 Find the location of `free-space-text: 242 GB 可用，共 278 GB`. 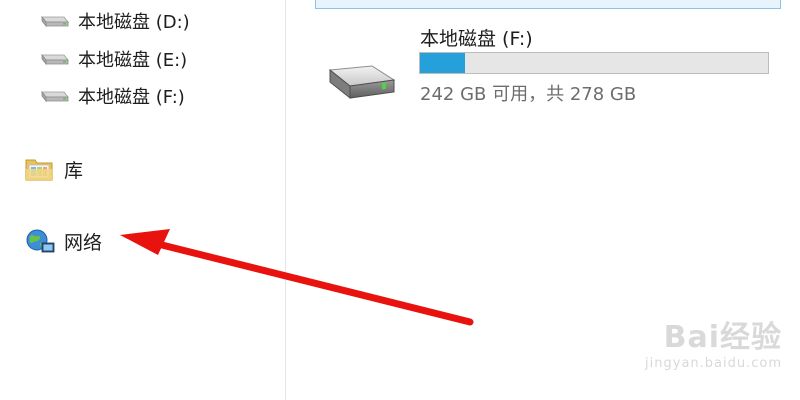

free-space-text: 242 GB 可用，共 278 GB is located at coordinates (528, 94).